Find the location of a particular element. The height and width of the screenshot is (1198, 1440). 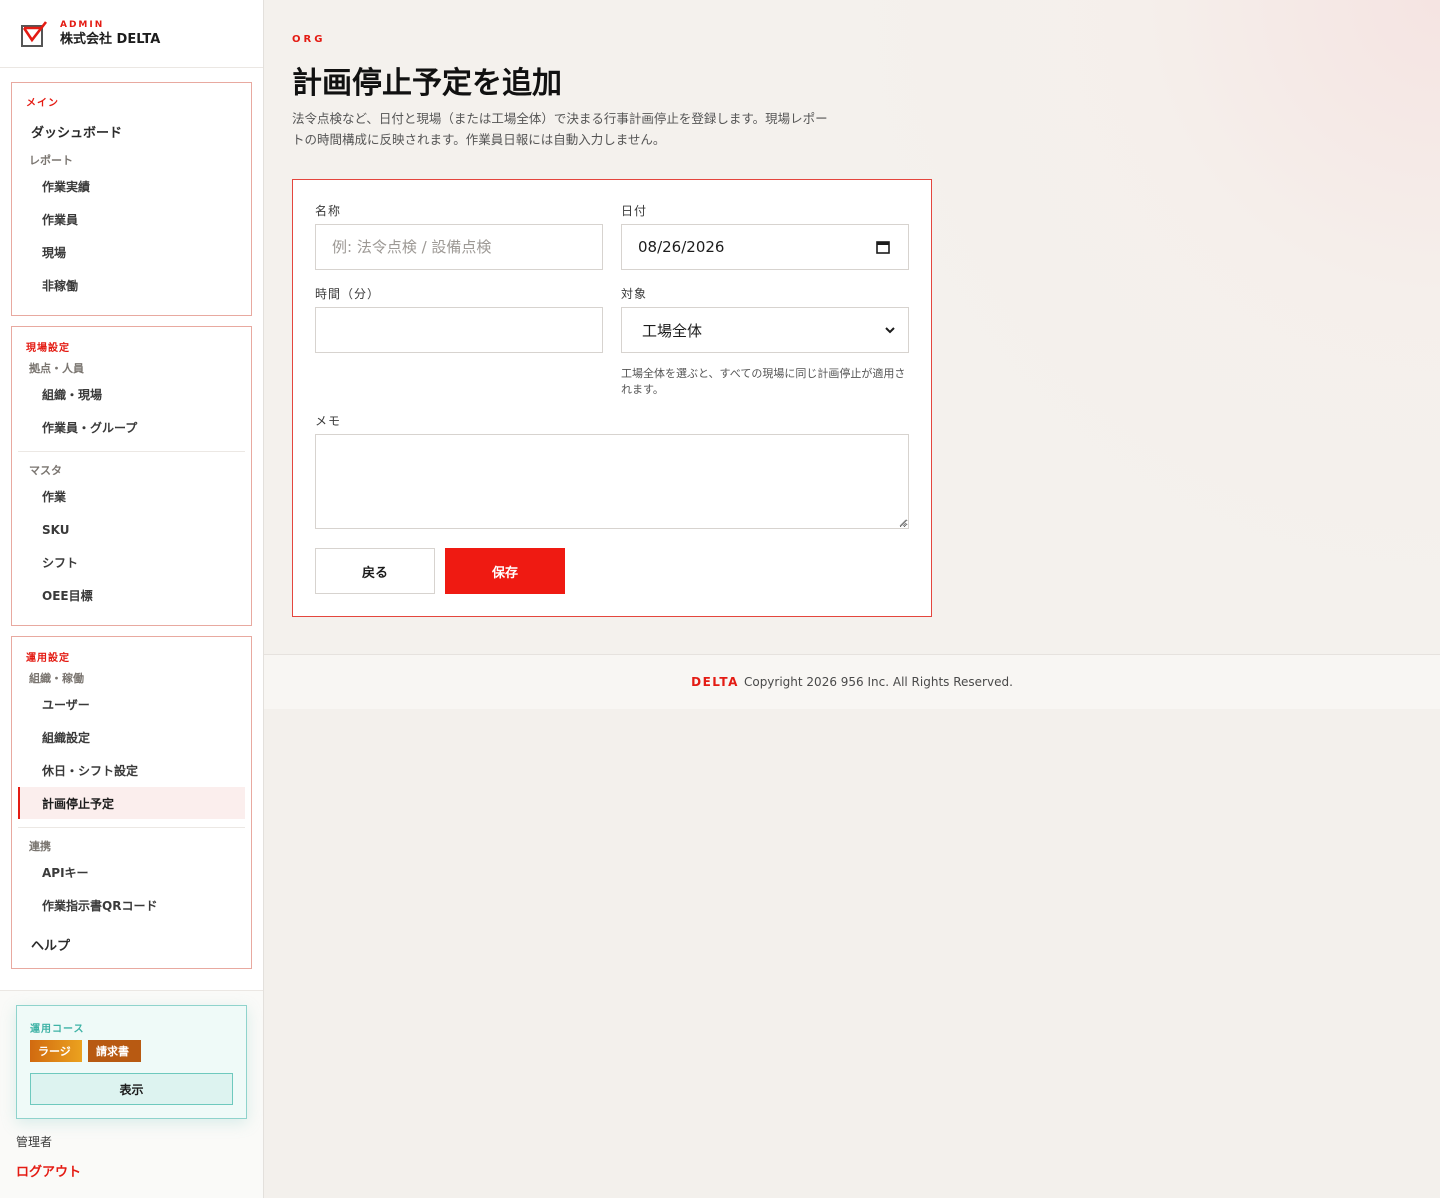

brand: ADMIN 株式会社 DELTA is located at coordinates (131, 34).